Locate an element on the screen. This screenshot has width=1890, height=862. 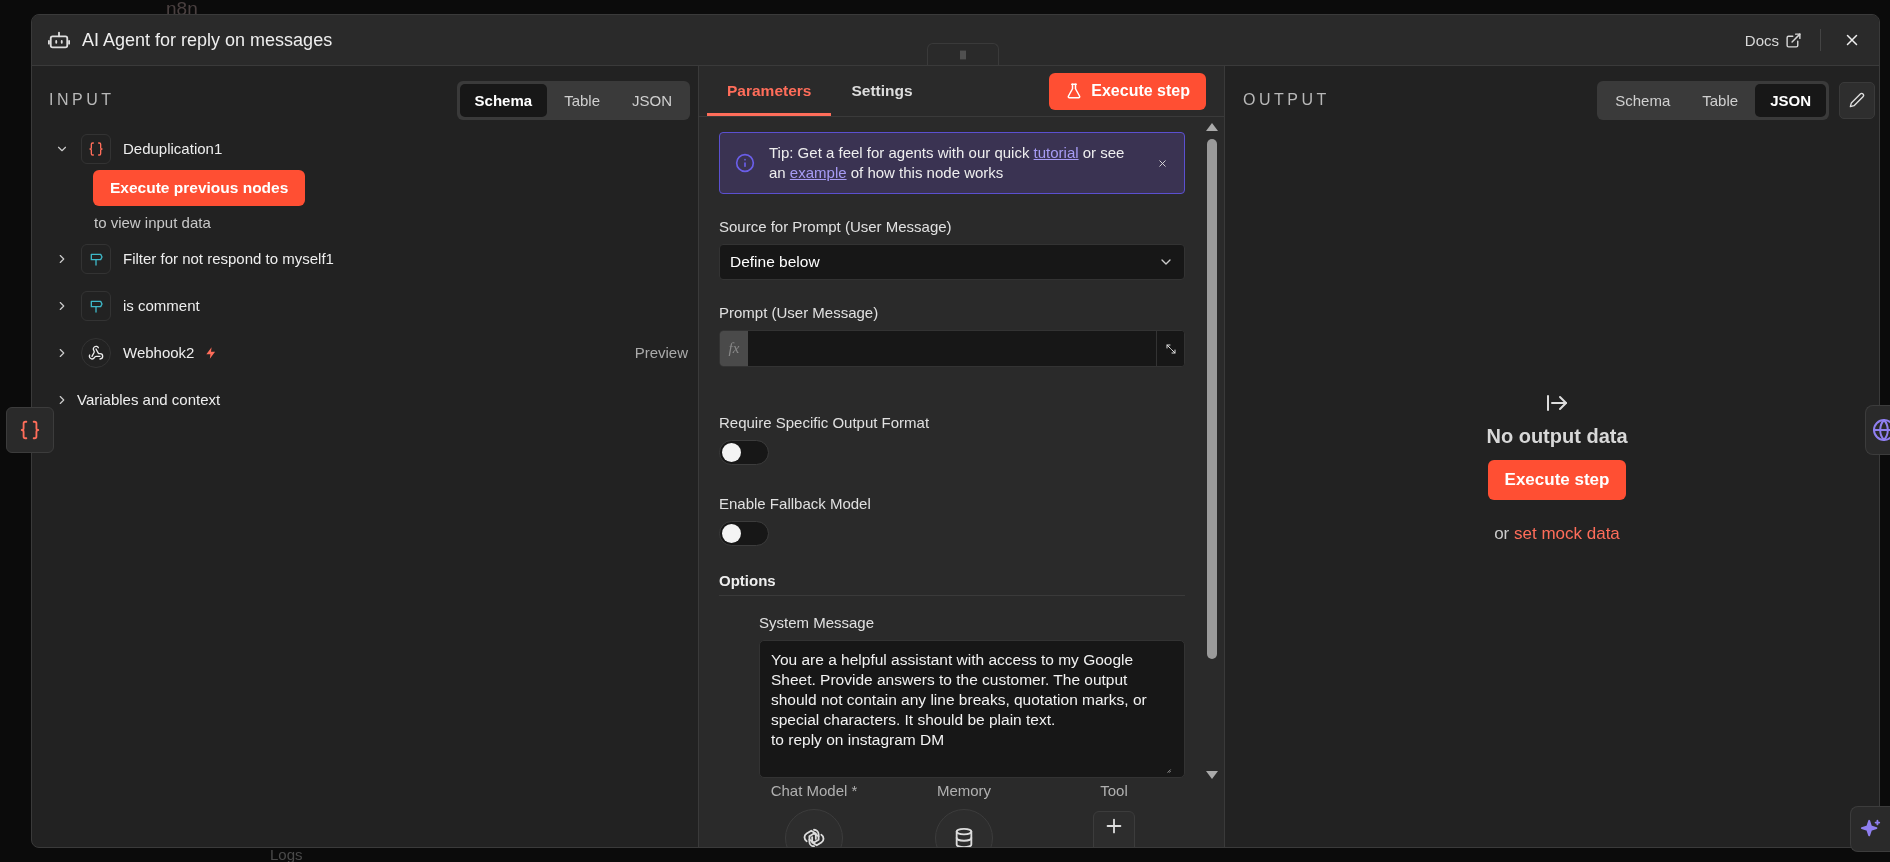
field-label: Prompt (User Message) is located at coordinates (799, 312).